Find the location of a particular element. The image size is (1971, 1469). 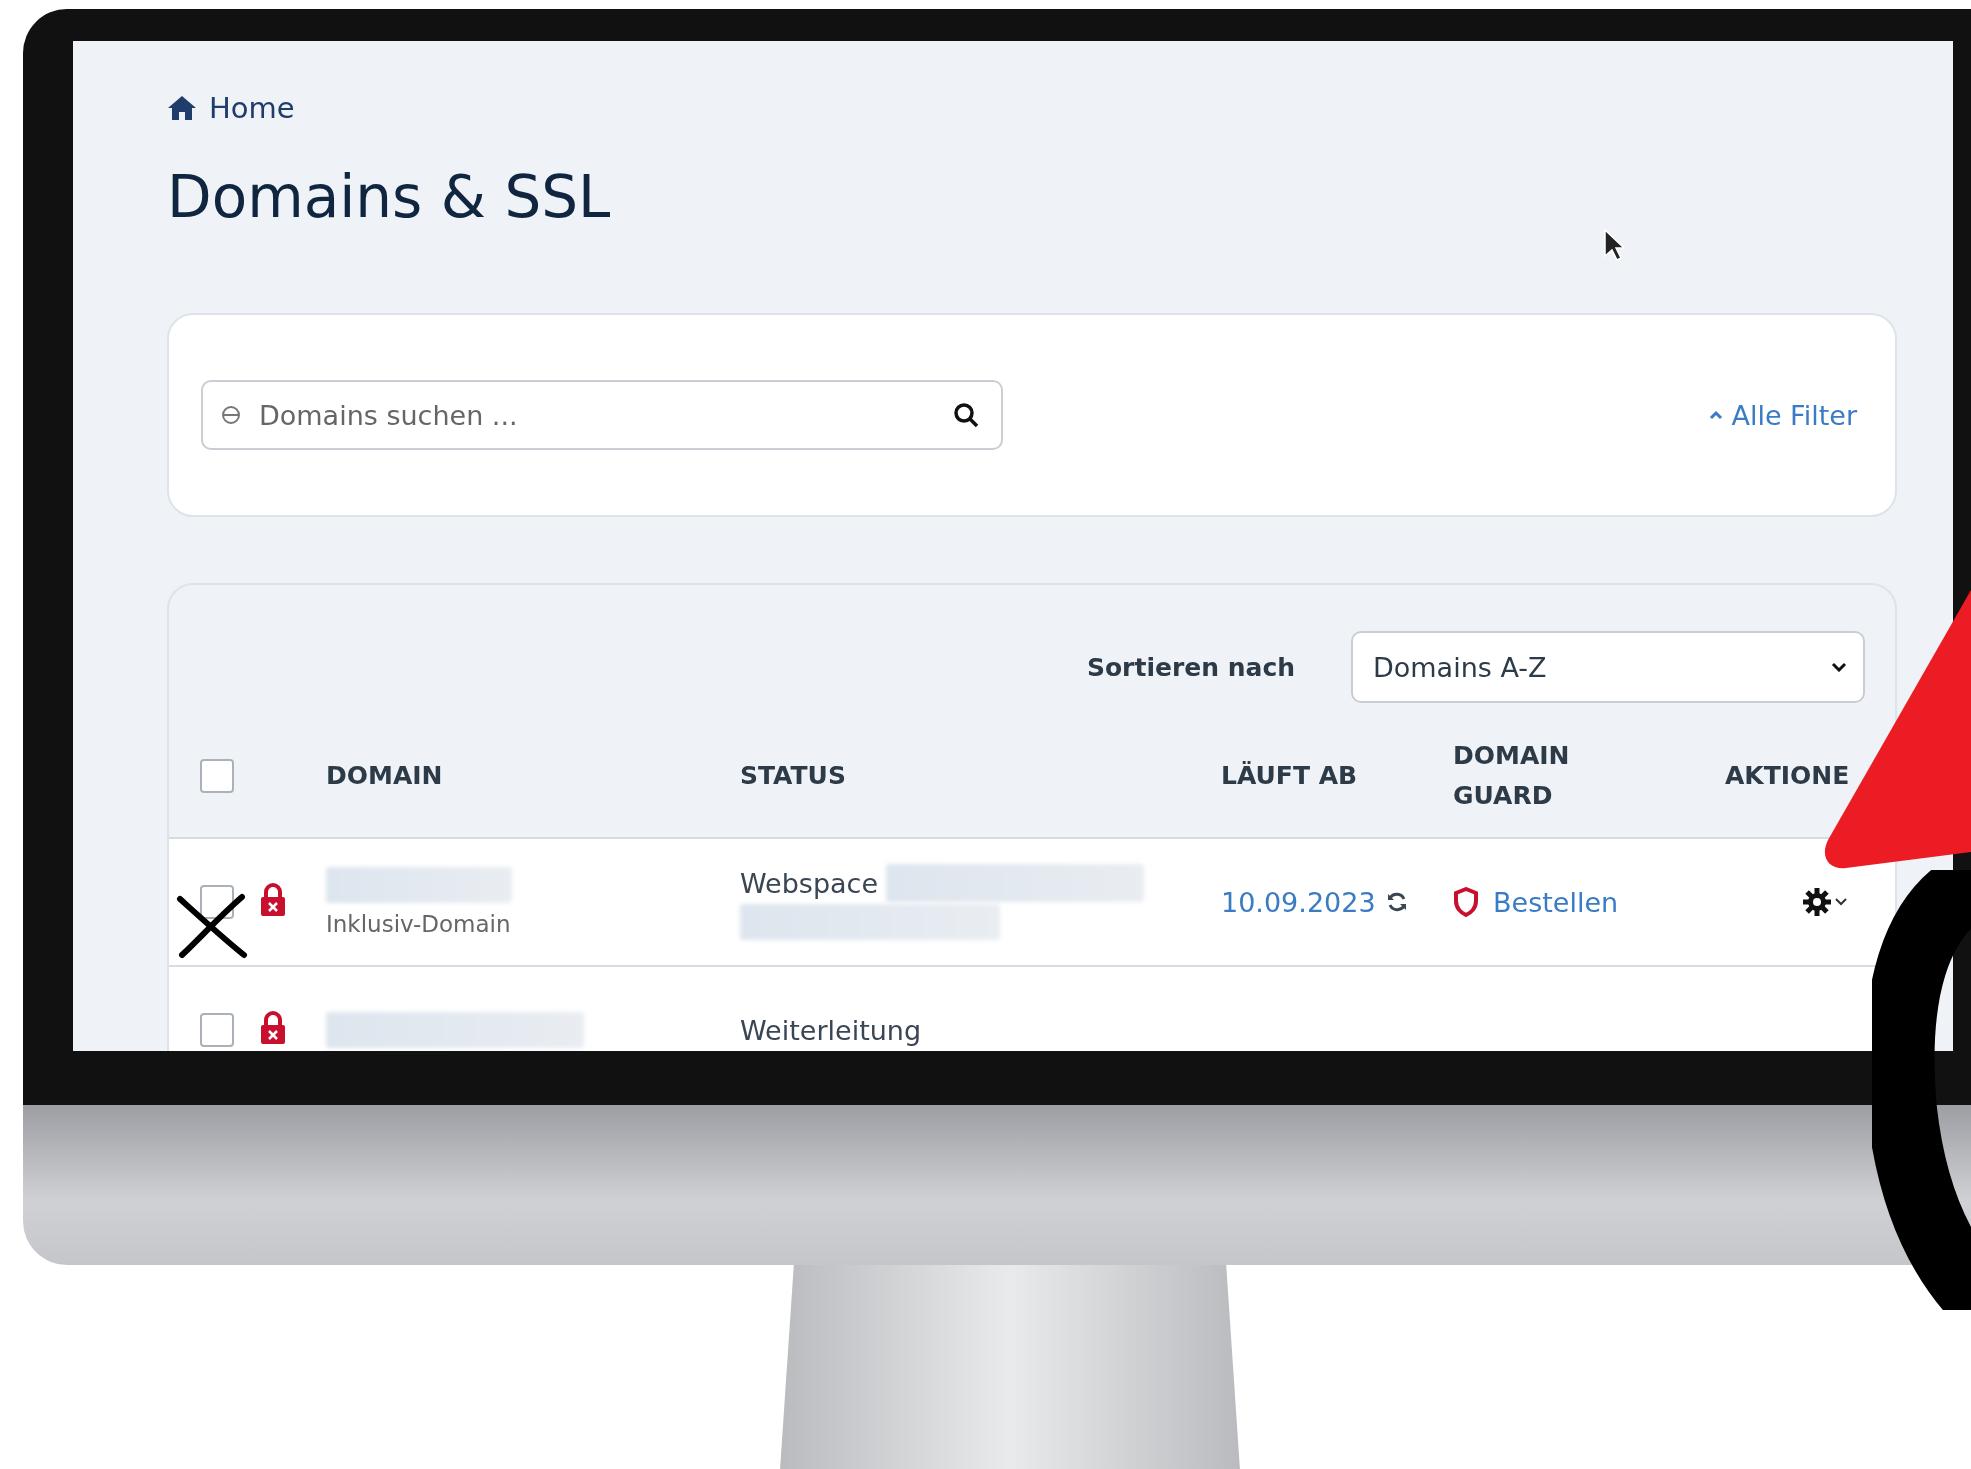

column-header: AKTIONE is located at coordinates (1788, 776).